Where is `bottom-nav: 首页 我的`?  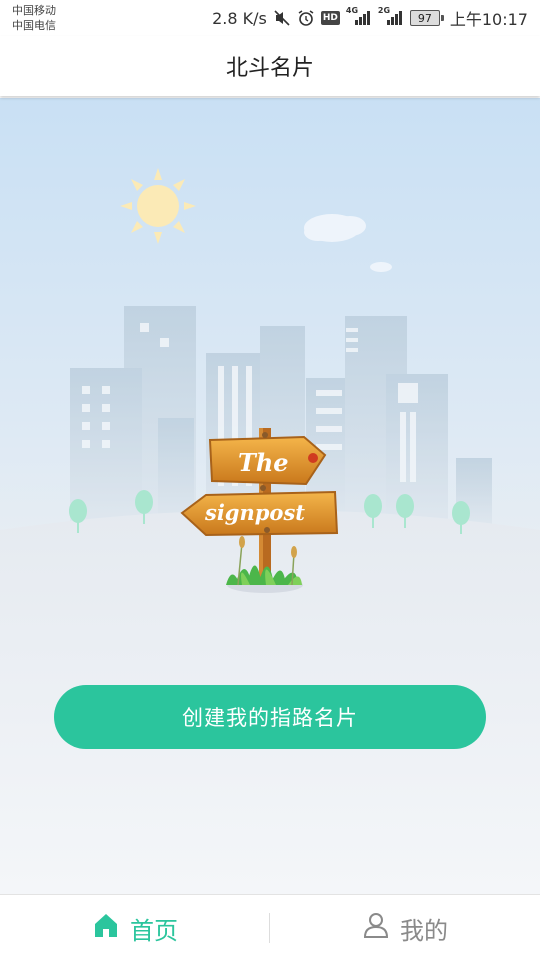 bottom-nav: 首页 我的 is located at coordinates (270, 927).